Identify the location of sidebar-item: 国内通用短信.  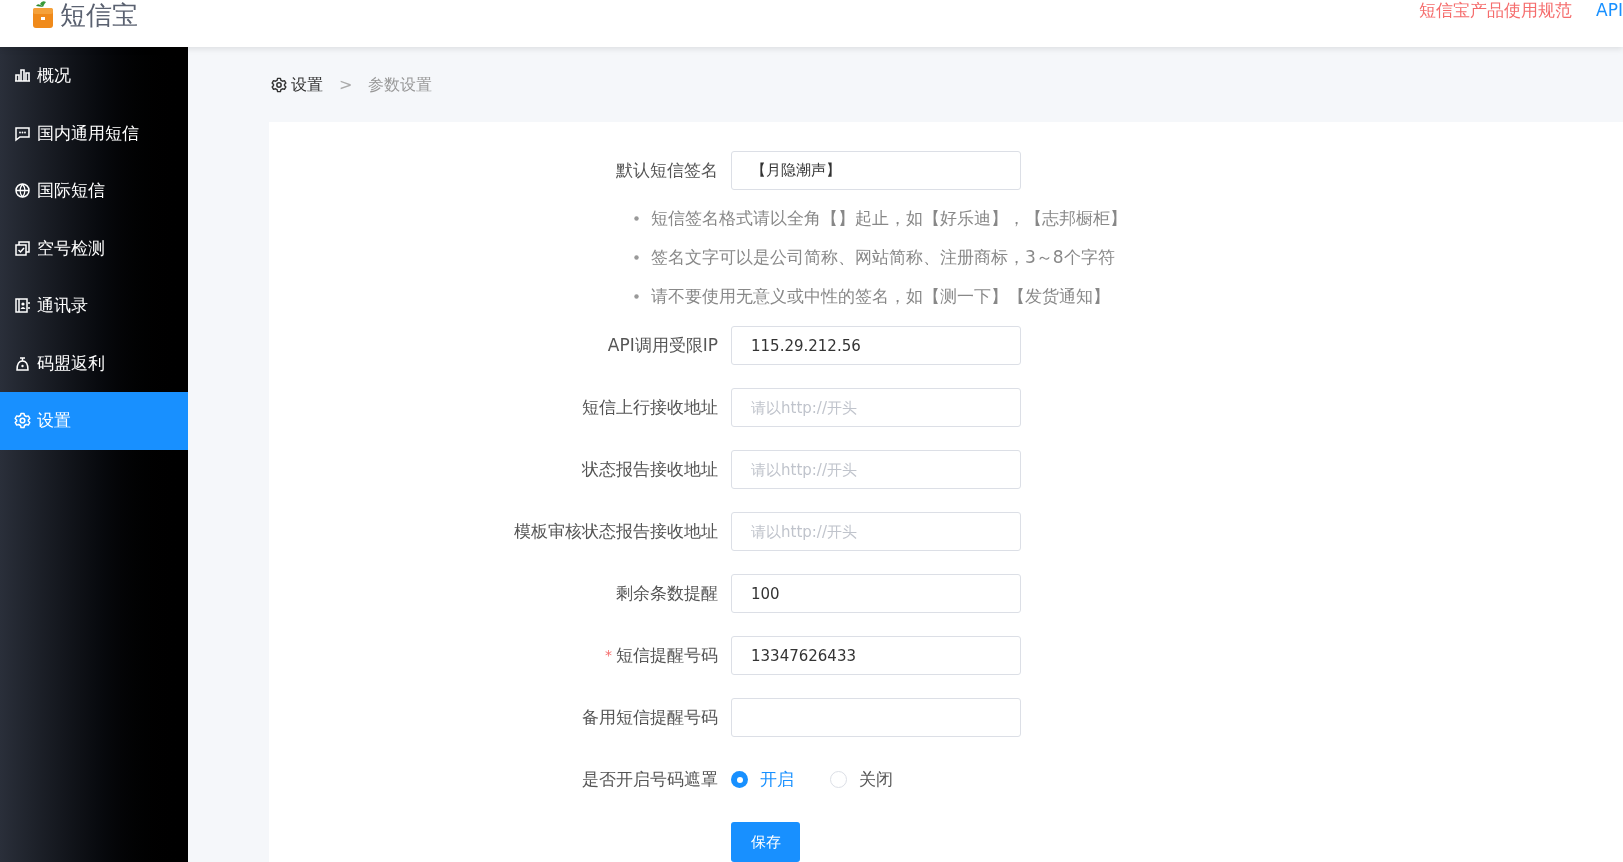
(94, 133).